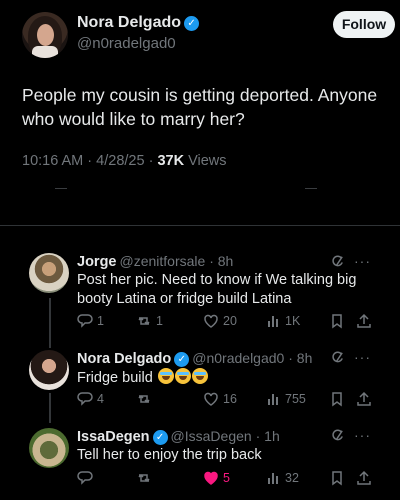 This screenshot has width=400, height=500. I want to click on post-time: 10:16 AM, so click(52, 161).